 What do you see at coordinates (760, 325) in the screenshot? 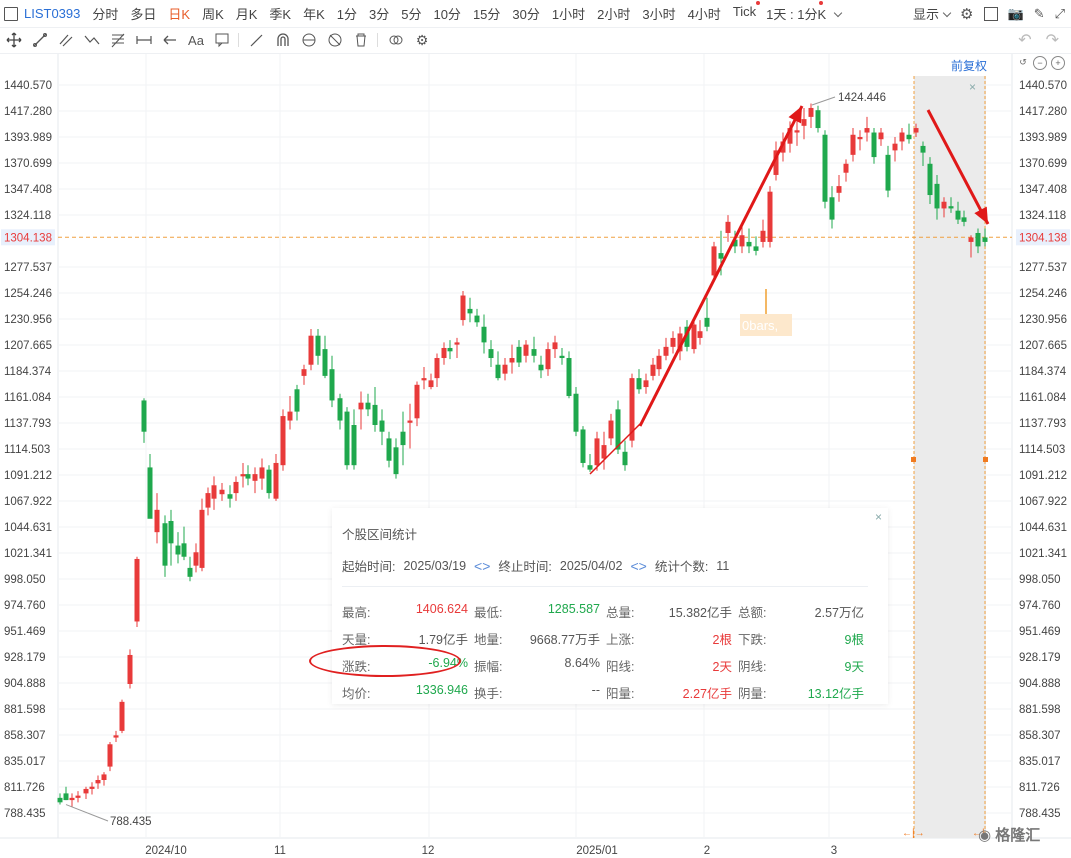
I see `annotation-label: 0bars,` at bounding box center [760, 325].